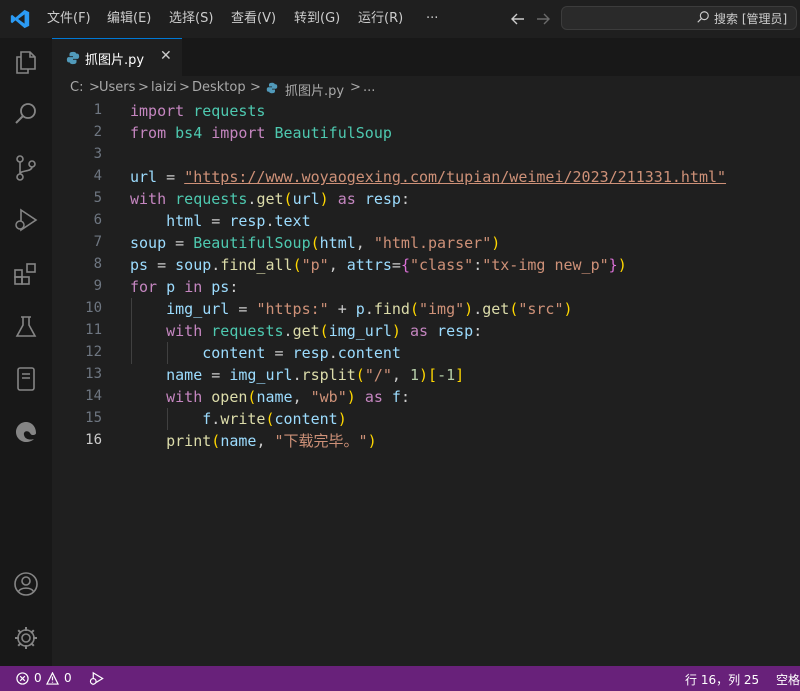  What do you see at coordinates (220, 287) in the screenshot?
I see `code-token: ps` at bounding box center [220, 287].